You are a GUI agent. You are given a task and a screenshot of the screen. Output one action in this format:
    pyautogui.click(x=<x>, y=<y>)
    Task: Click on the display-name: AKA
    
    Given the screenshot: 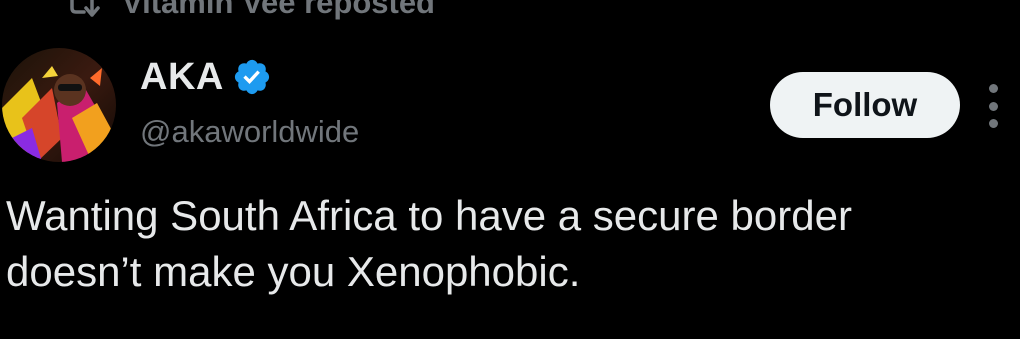 What is the action you would take?
    pyautogui.click(x=182, y=77)
    